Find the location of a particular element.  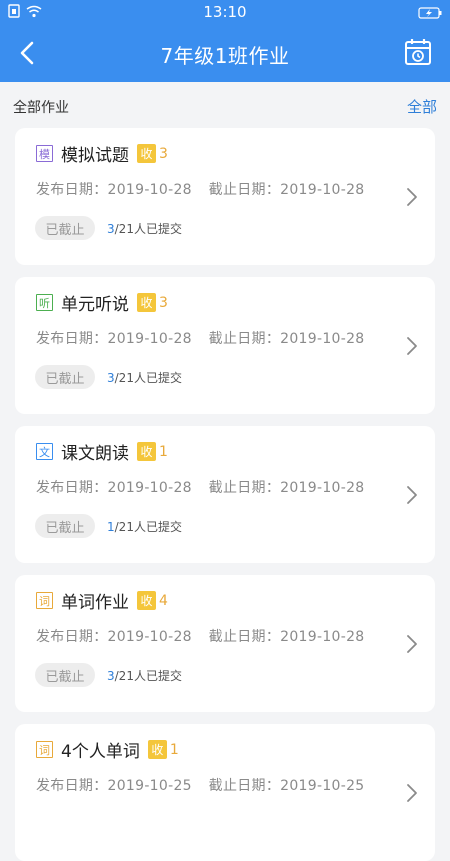

battery-charging-icon is located at coordinates (430, 13).